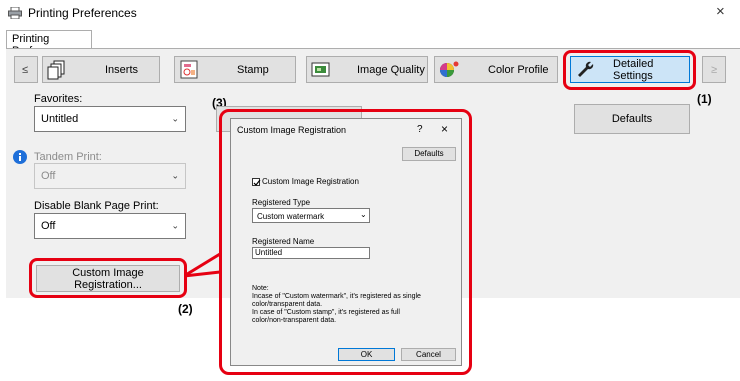 The width and height of the screenshot is (740, 381). I want to click on inserts-icon, so click(57, 70).